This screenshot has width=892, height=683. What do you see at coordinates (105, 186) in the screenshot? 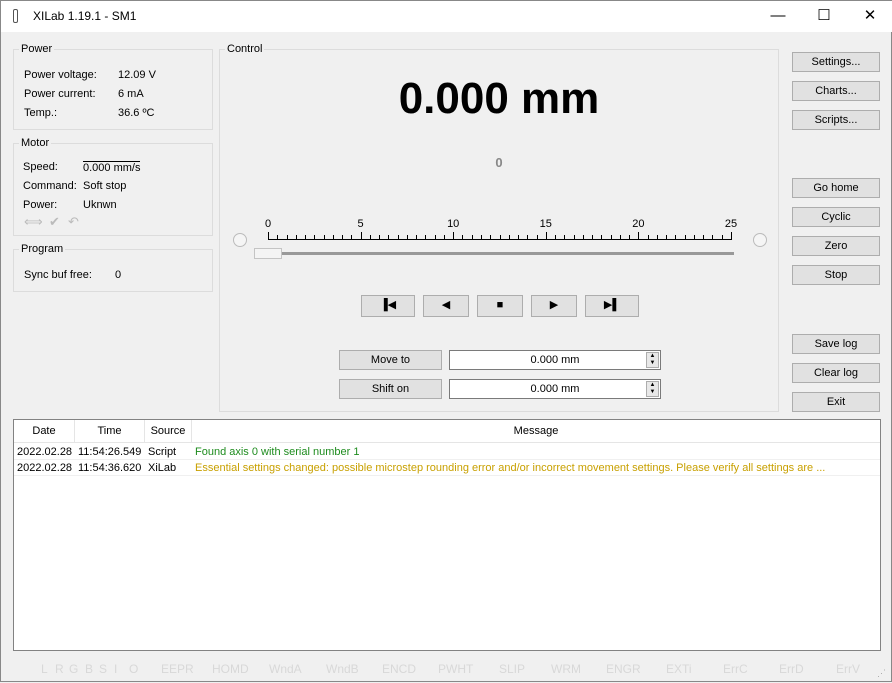
I see `command-value: Soft stop` at bounding box center [105, 186].